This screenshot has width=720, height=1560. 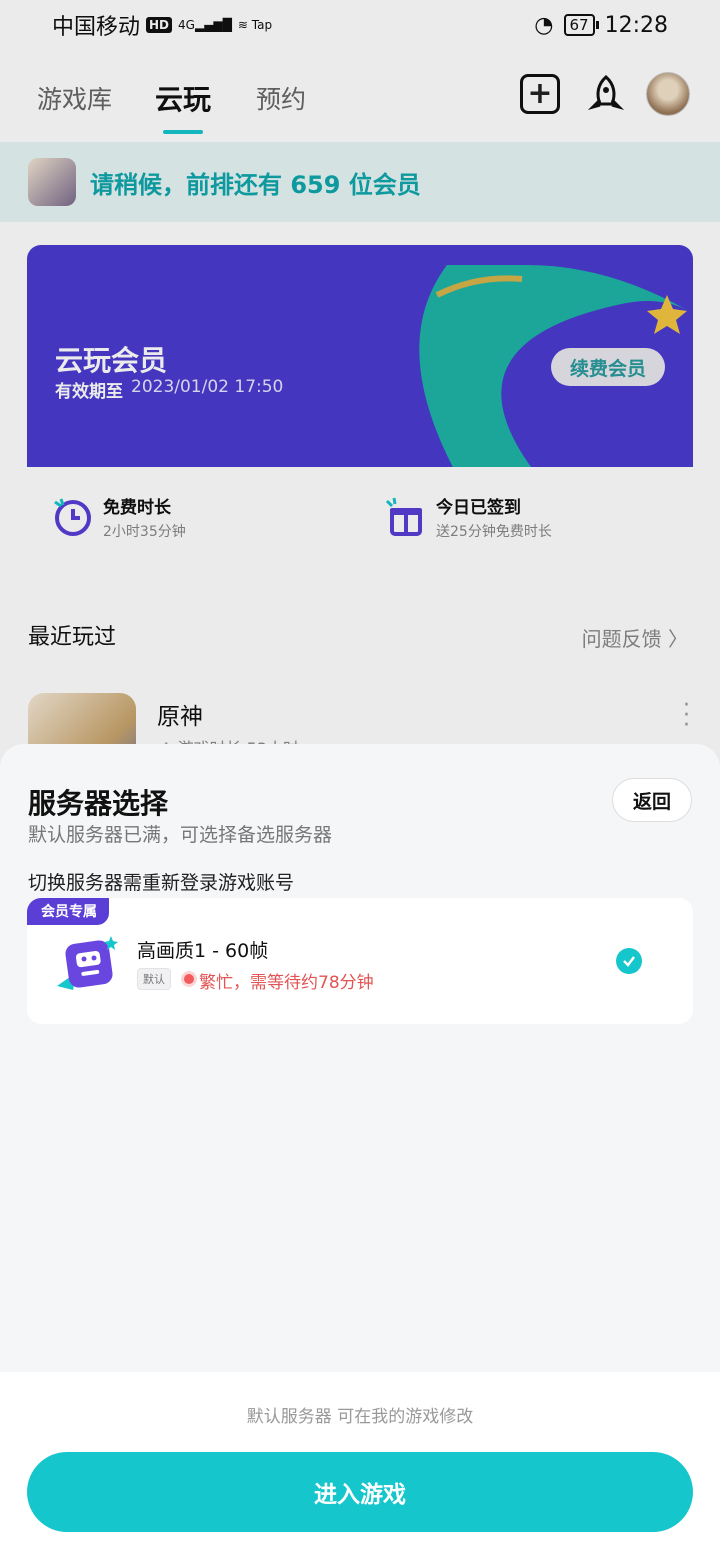 I want to click on default-badge: 默认, so click(x=154, y=979).